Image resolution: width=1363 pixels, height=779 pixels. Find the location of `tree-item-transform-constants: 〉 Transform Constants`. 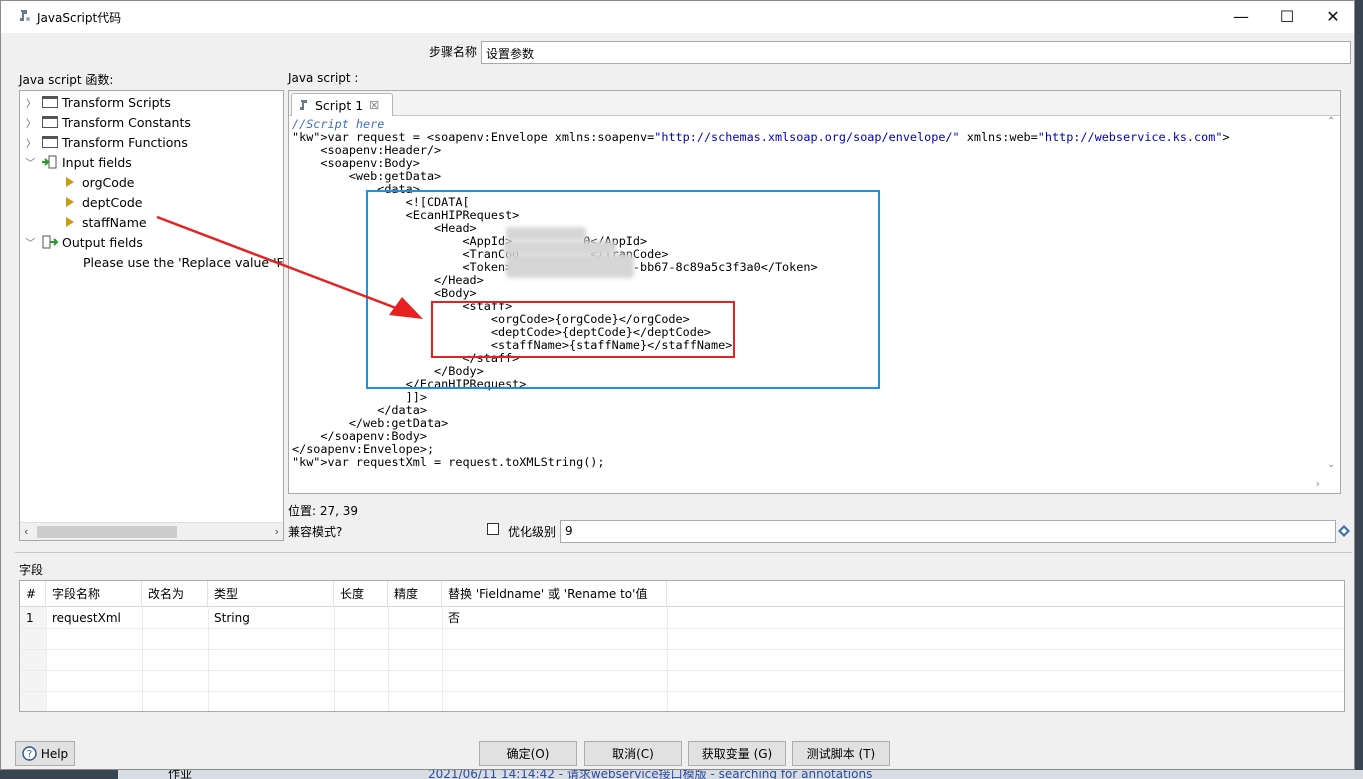

tree-item-transform-constants: 〉 Transform Constants is located at coordinates (108, 122).